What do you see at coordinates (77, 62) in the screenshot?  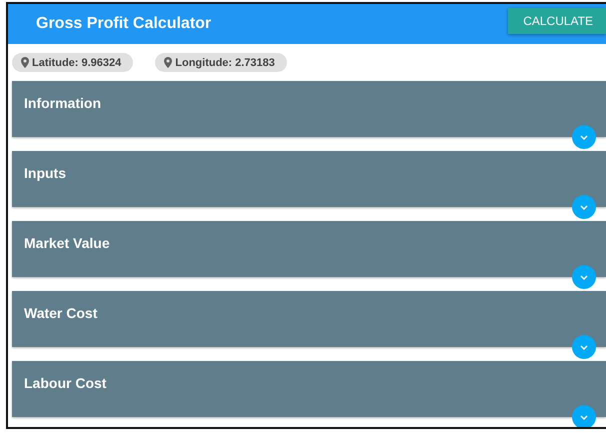 I see `coordinate-label: Latitude: 9.96324` at bounding box center [77, 62].